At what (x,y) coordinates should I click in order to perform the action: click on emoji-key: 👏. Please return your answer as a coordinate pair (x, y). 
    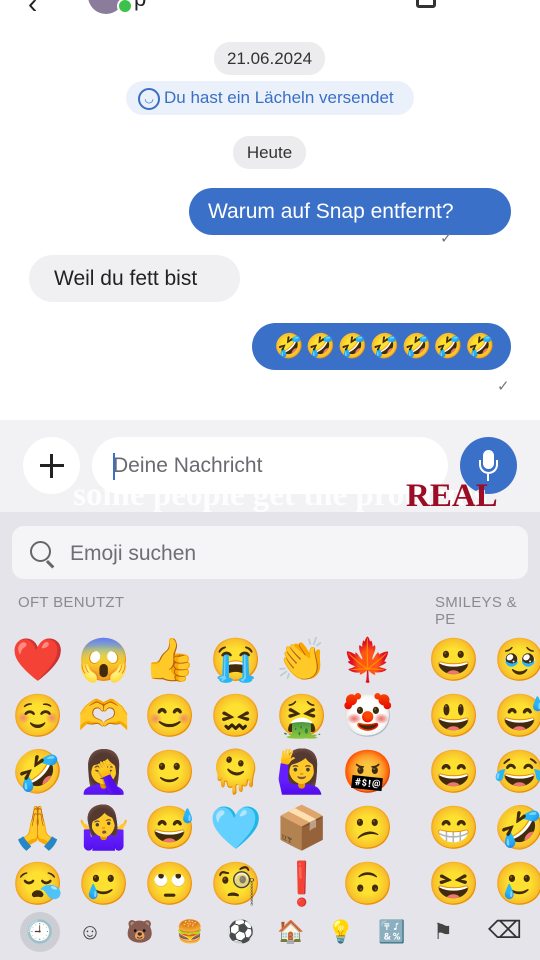
    Looking at the image, I should click on (302, 660).